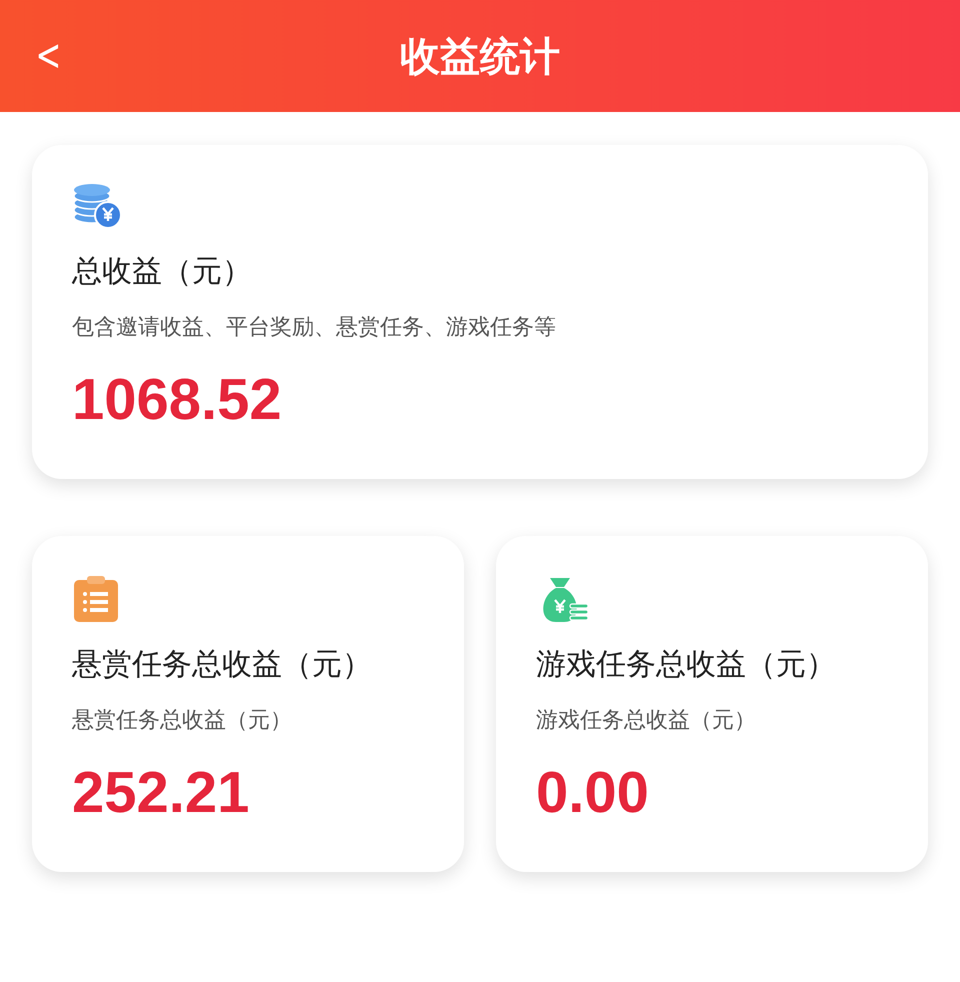 Image resolution: width=960 pixels, height=982 pixels. What do you see at coordinates (480, 57) in the screenshot?
I see `page-title: 收益统计` at bounding box center [480, 57].